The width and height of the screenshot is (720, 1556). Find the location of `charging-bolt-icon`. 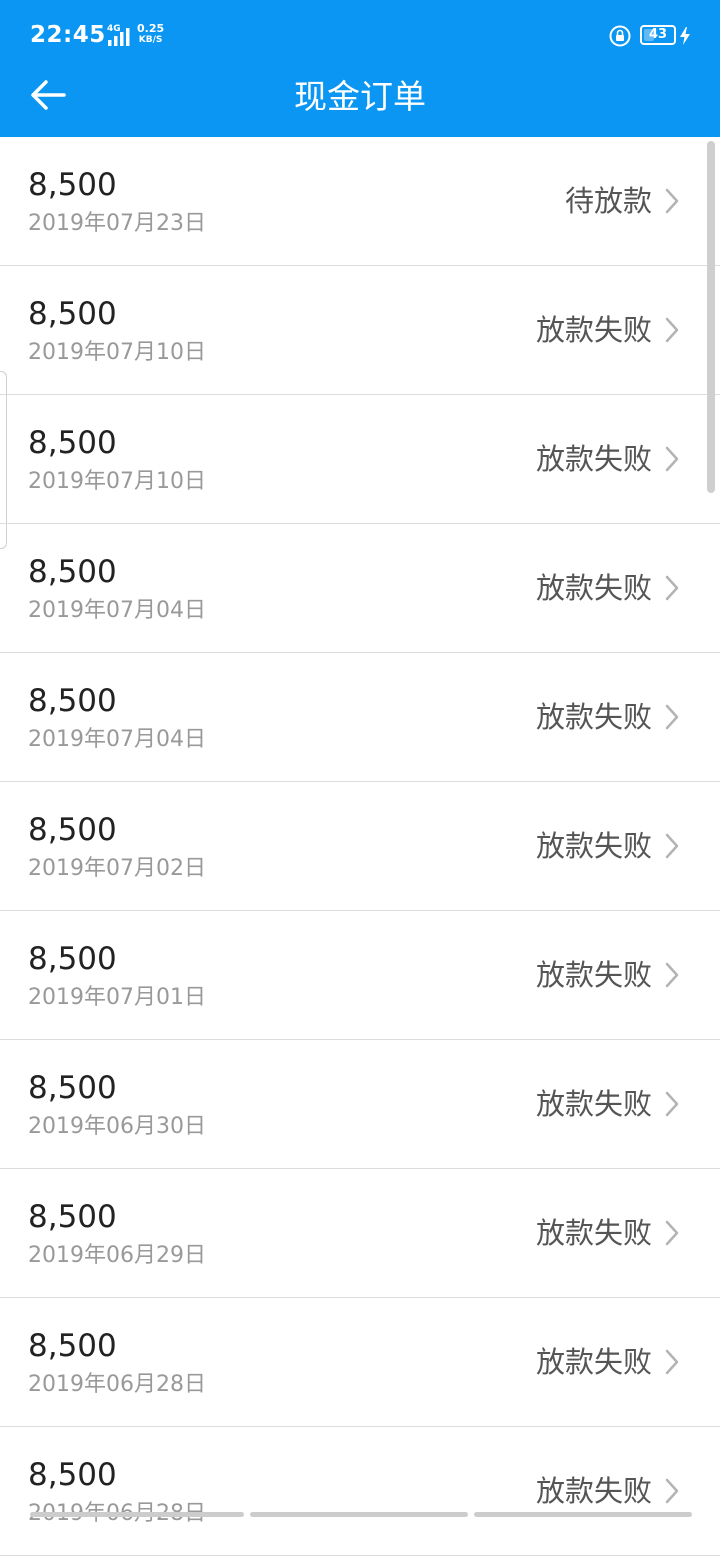

charging-bolt-icon is located at coordinates (685, 36).